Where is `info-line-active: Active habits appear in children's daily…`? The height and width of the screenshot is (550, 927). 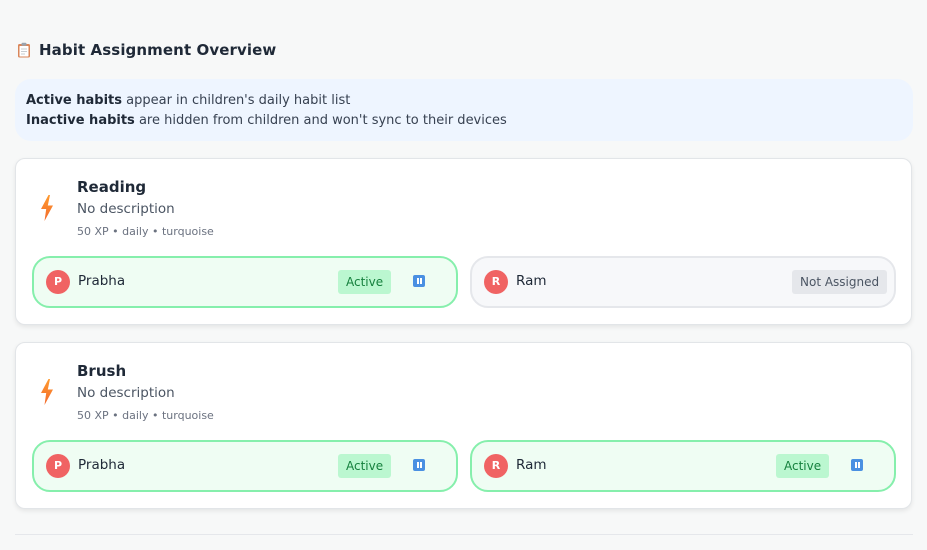
info-line-active: Active habits appear in children's daily… is located at coordinates (464, 101).